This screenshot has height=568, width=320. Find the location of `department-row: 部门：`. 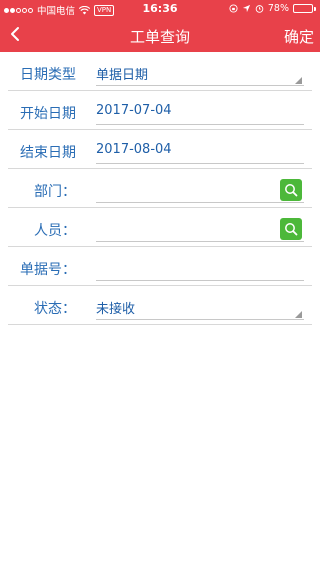

department-row: 部门： is located at coordinates (160, 188).